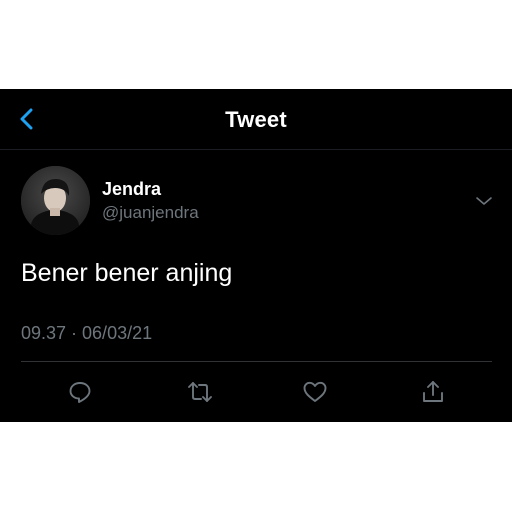 The width and height of the screenshot is (512, 512). I want to click on share-icon, so click(433, 391).